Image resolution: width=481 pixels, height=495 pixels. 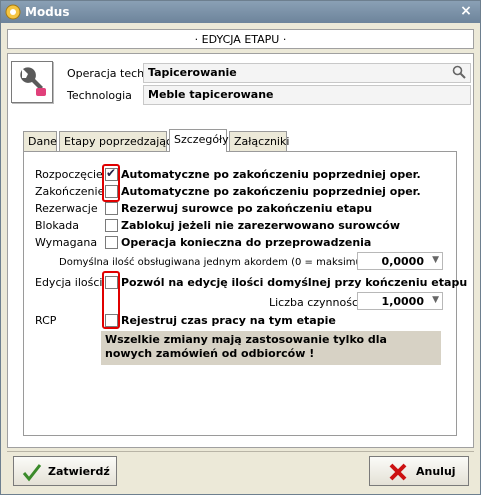 What do you see at coordinates (32, 473) in the screenshot?
I see `checkmark-icon` at bounding box center [32, 473].